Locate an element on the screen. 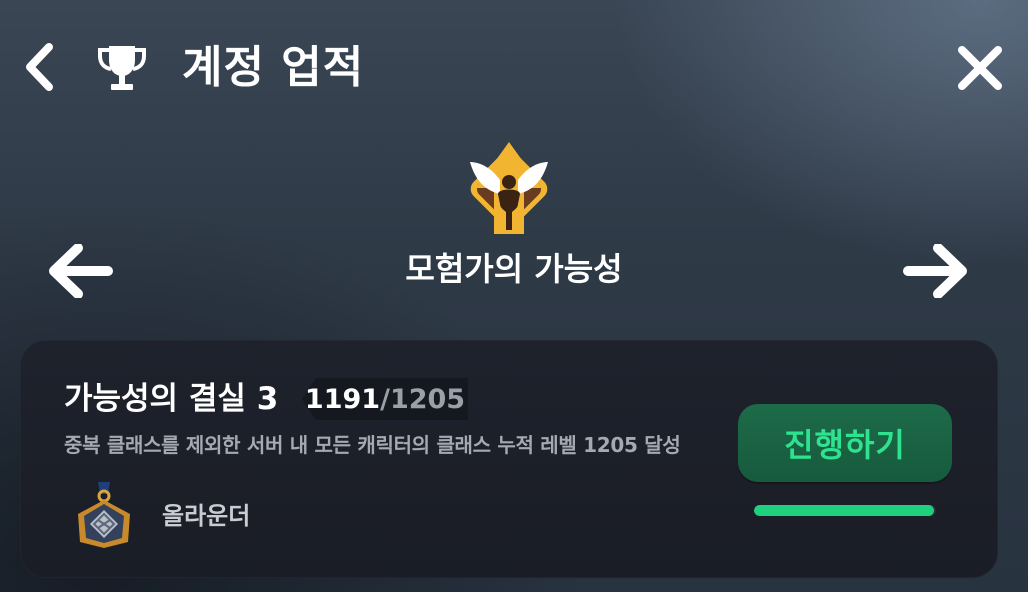  close-button is located at coordinates (980, 68).